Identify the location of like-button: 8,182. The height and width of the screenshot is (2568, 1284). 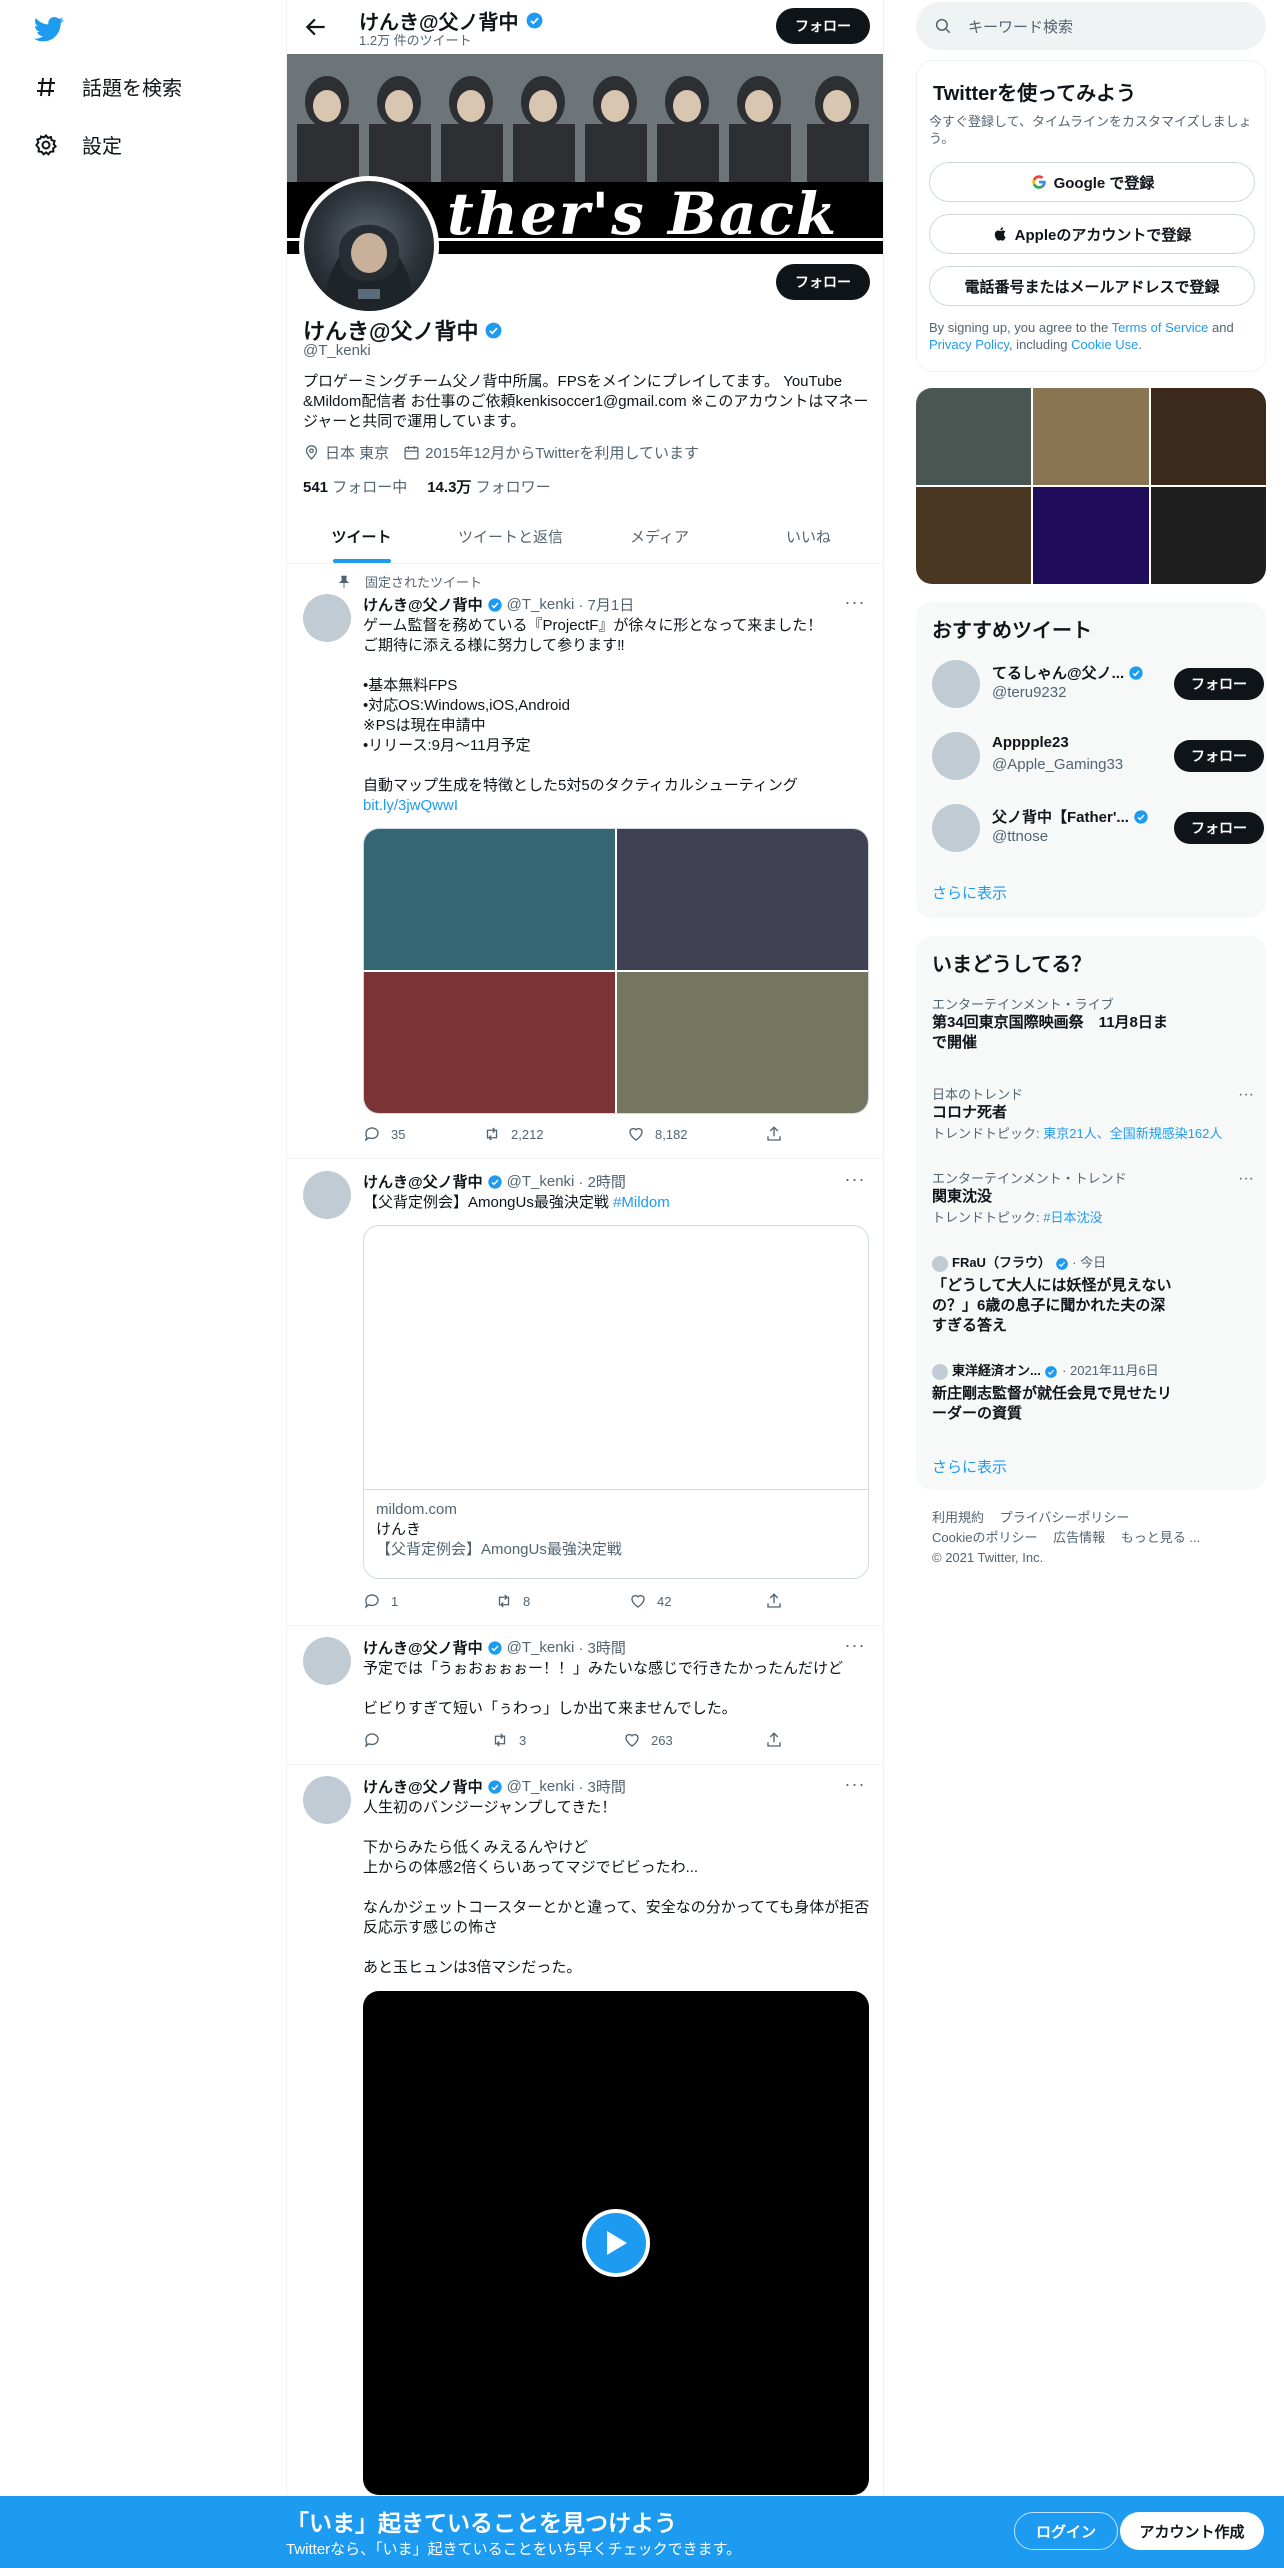
(657, 1134).